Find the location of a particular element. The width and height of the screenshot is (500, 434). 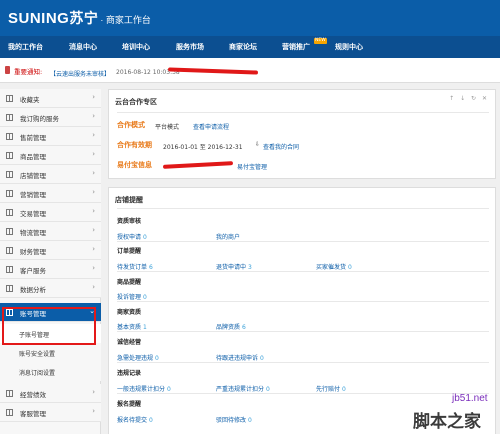

main-nav: 我的工作台 消息中心 培训中心 服务市场 商家论坛 营销推广 NEW 规则中心 is located at coordinates (250, 47).